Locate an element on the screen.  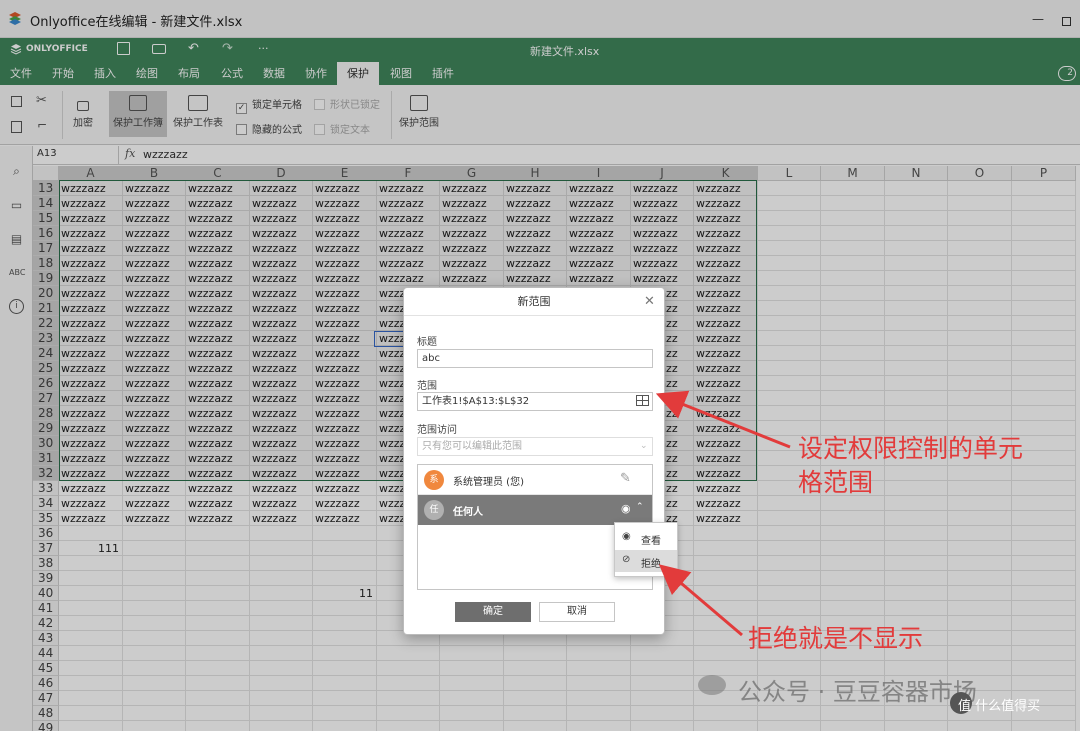
annotation-range-note: 设定权限控制的单元 格范围 is located at coordinates (910, 466).